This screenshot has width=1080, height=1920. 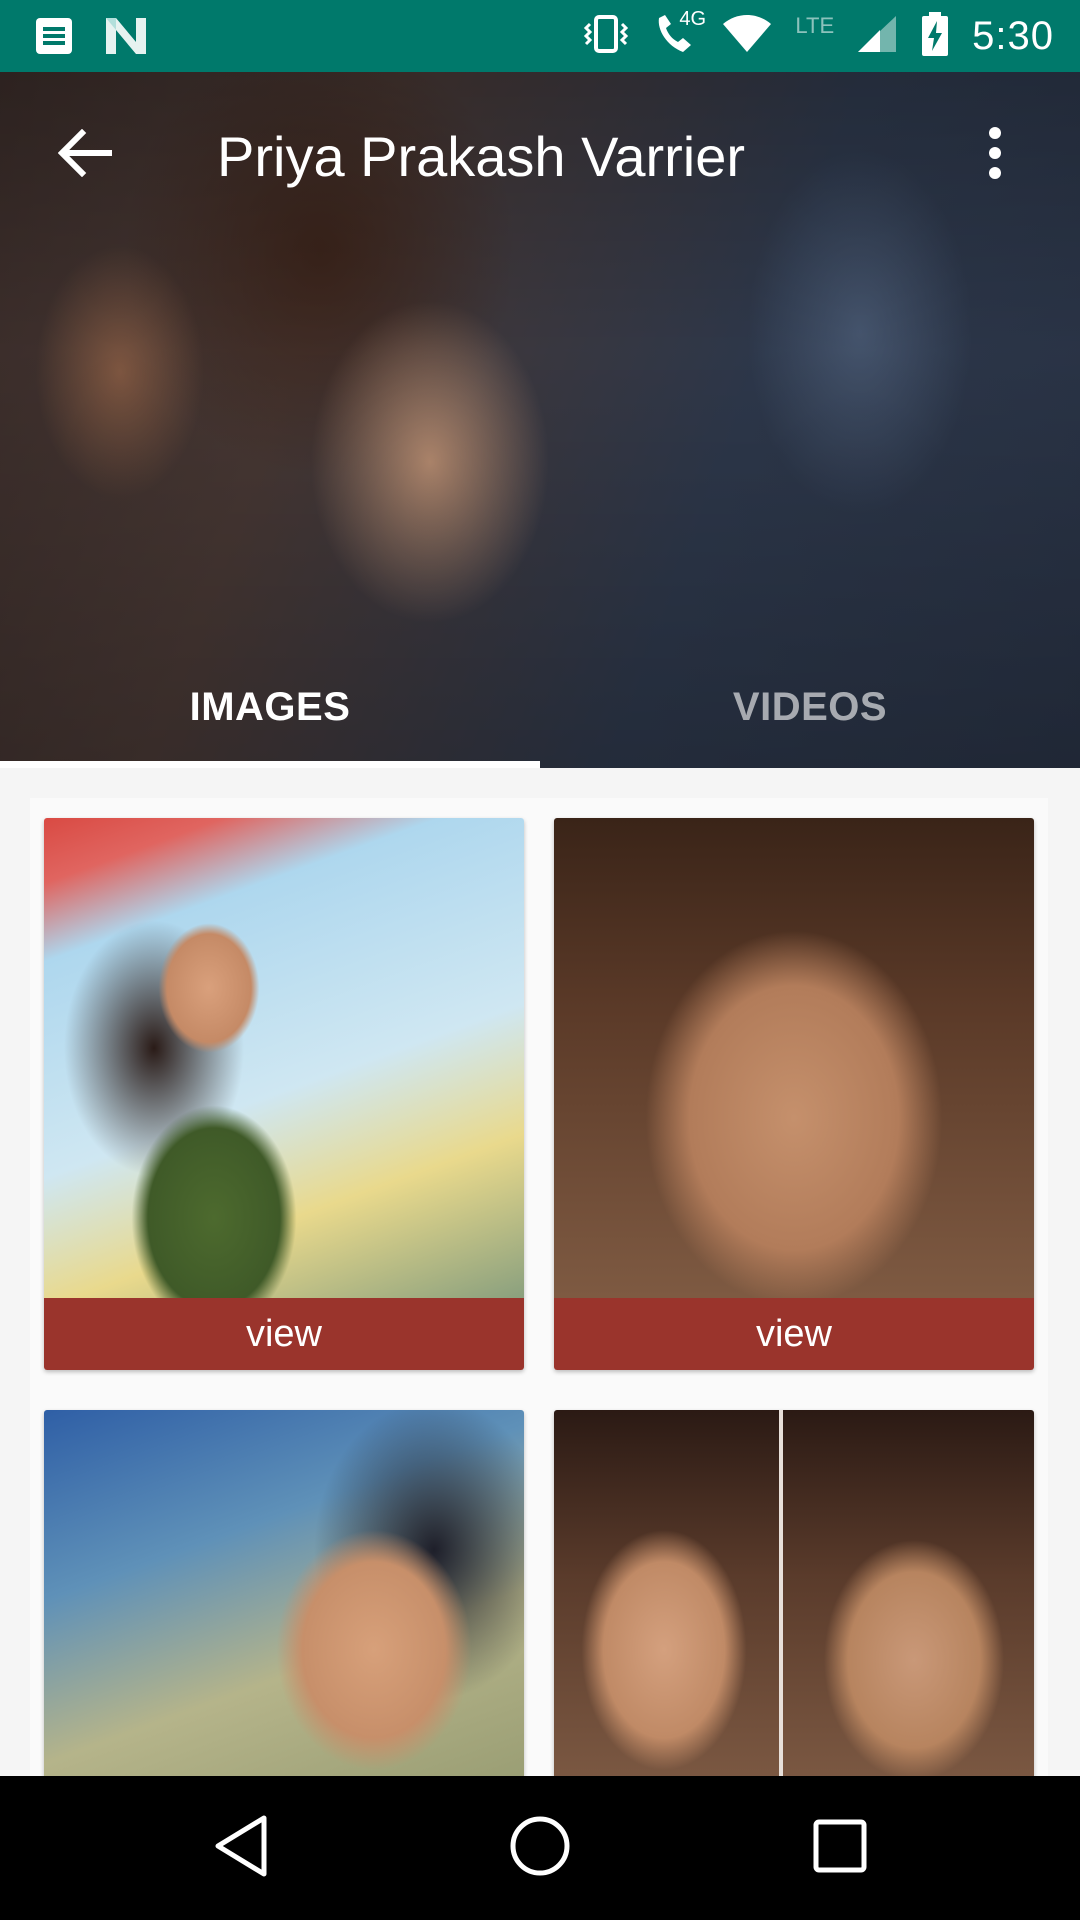 What do you see at coordinates (815, 25) in the screenshot?
I see `lte-label: LTE` at bounding box center [815, 25].